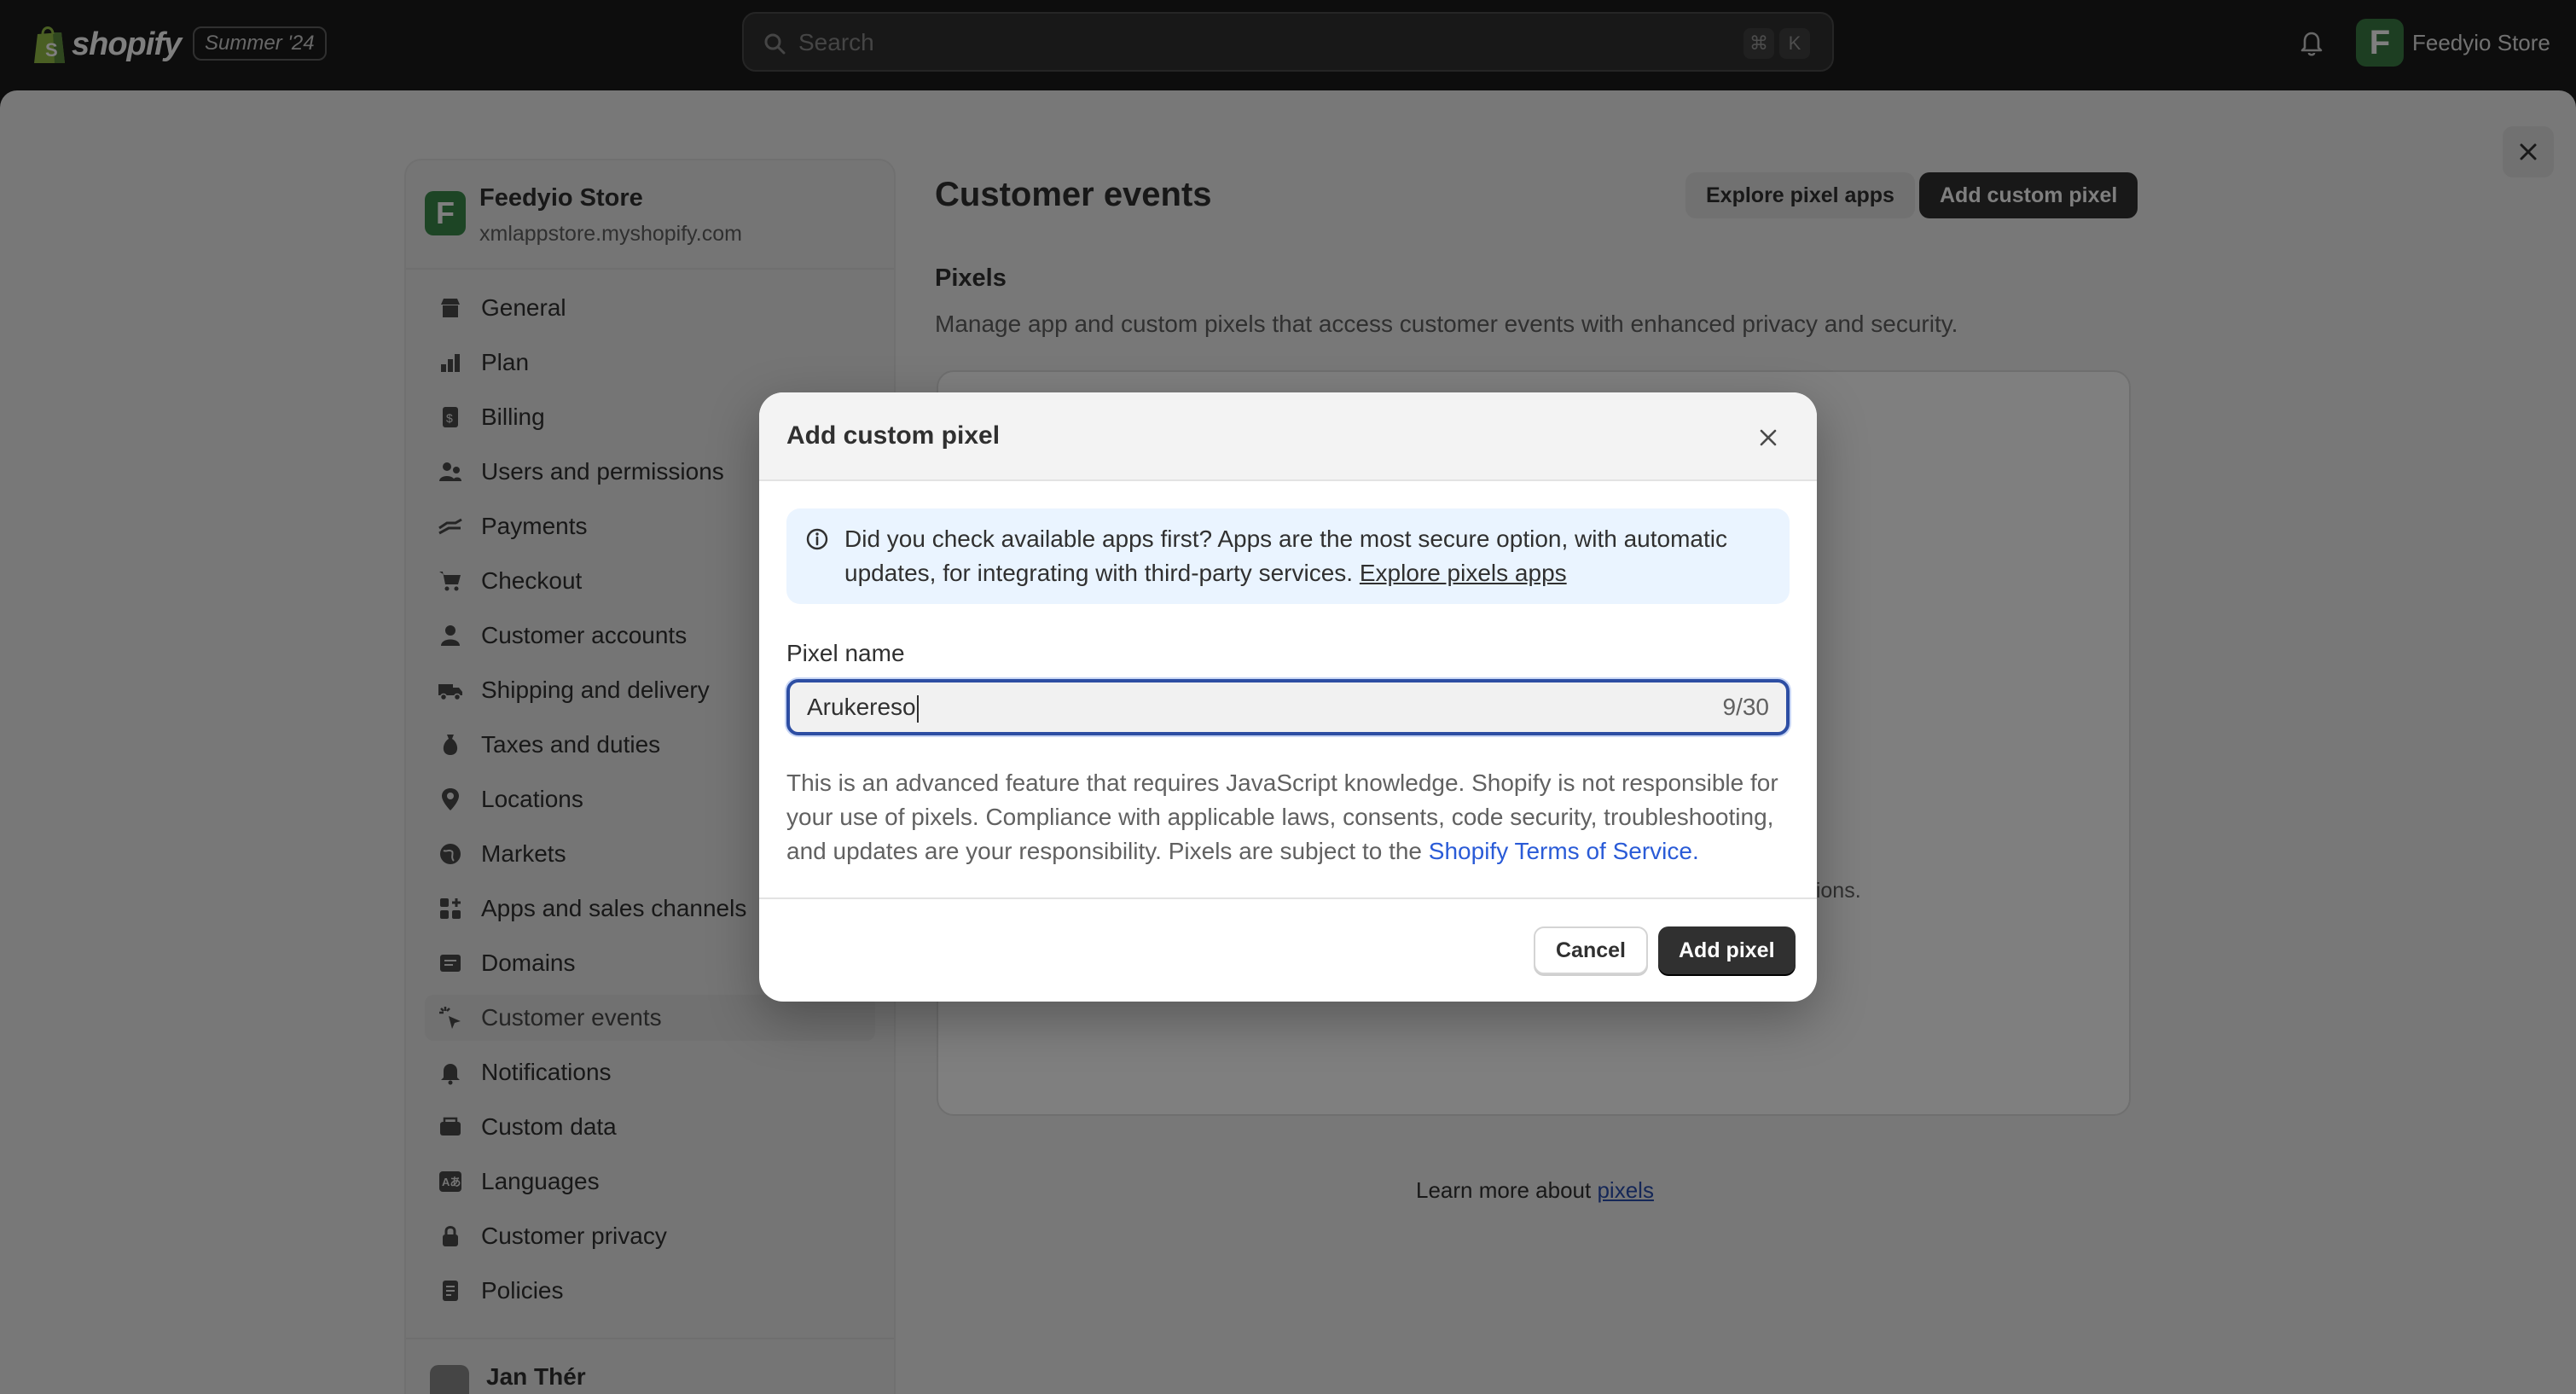  I want to click on pixel-name-text: Arukereso, so click(861, 707).